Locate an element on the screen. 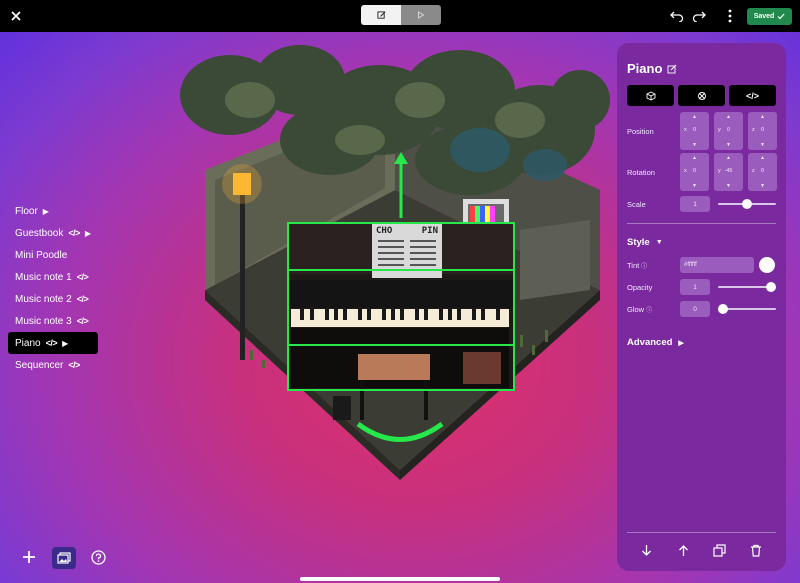 Image resolution: width=800 pixels, height=583 pixels. edit-icon is located at coordinates (380, 14).